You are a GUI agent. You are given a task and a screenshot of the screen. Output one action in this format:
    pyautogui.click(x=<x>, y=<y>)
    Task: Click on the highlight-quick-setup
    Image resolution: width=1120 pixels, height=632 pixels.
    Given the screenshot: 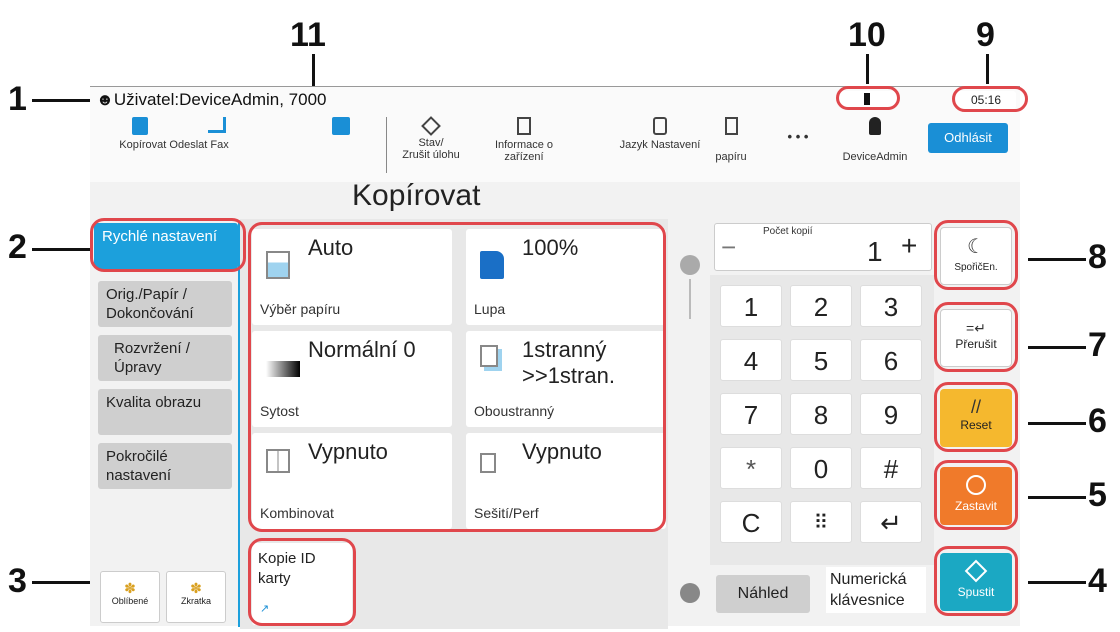 What is the action you would take?
    pyautogui.click(x=168, y=245)
    